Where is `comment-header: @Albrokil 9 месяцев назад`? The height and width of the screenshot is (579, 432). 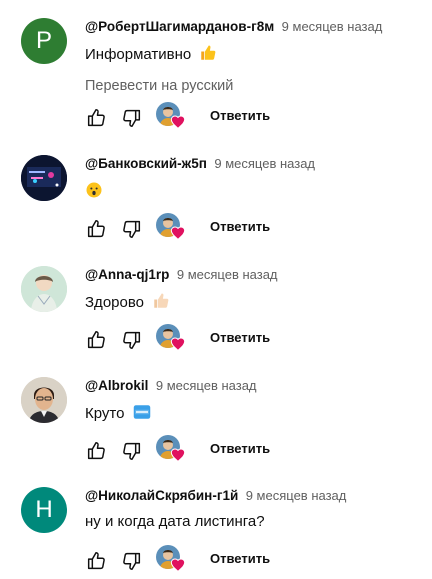
comment-header: @Albrokil 9 месяцев назад is located at coordinates (171, 386).